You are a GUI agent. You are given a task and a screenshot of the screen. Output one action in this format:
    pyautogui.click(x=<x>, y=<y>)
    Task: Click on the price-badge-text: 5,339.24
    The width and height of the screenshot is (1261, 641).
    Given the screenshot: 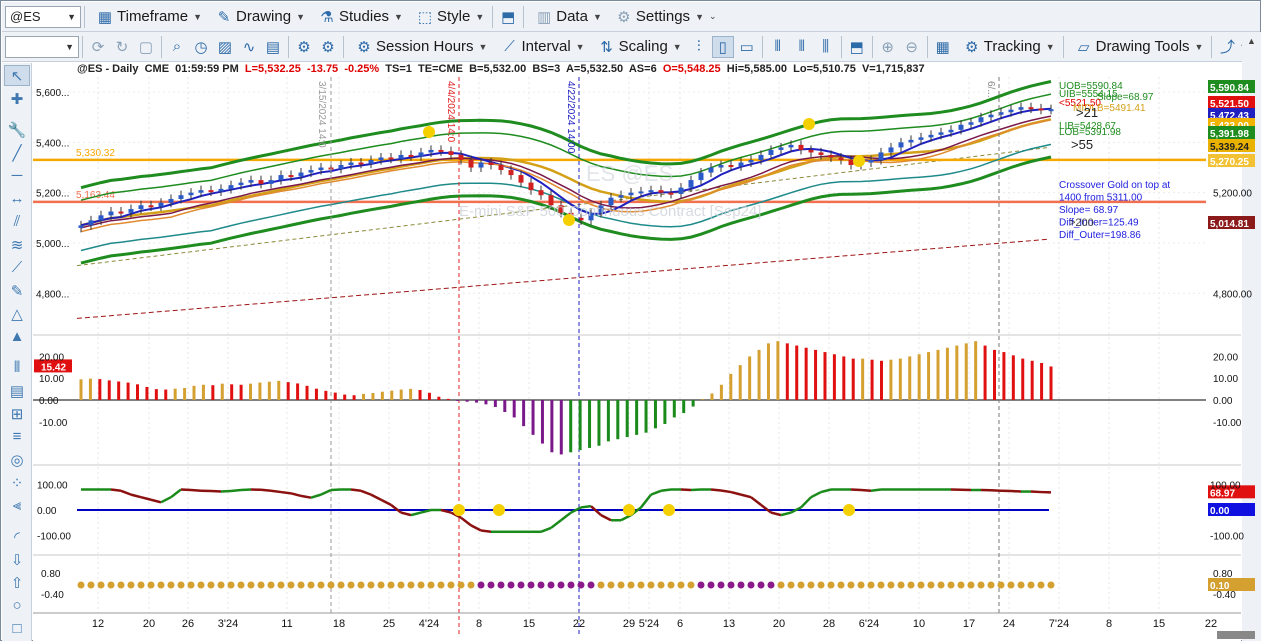 What is the action you would take?
    pyautogui.click(x=1229, y=147)
    